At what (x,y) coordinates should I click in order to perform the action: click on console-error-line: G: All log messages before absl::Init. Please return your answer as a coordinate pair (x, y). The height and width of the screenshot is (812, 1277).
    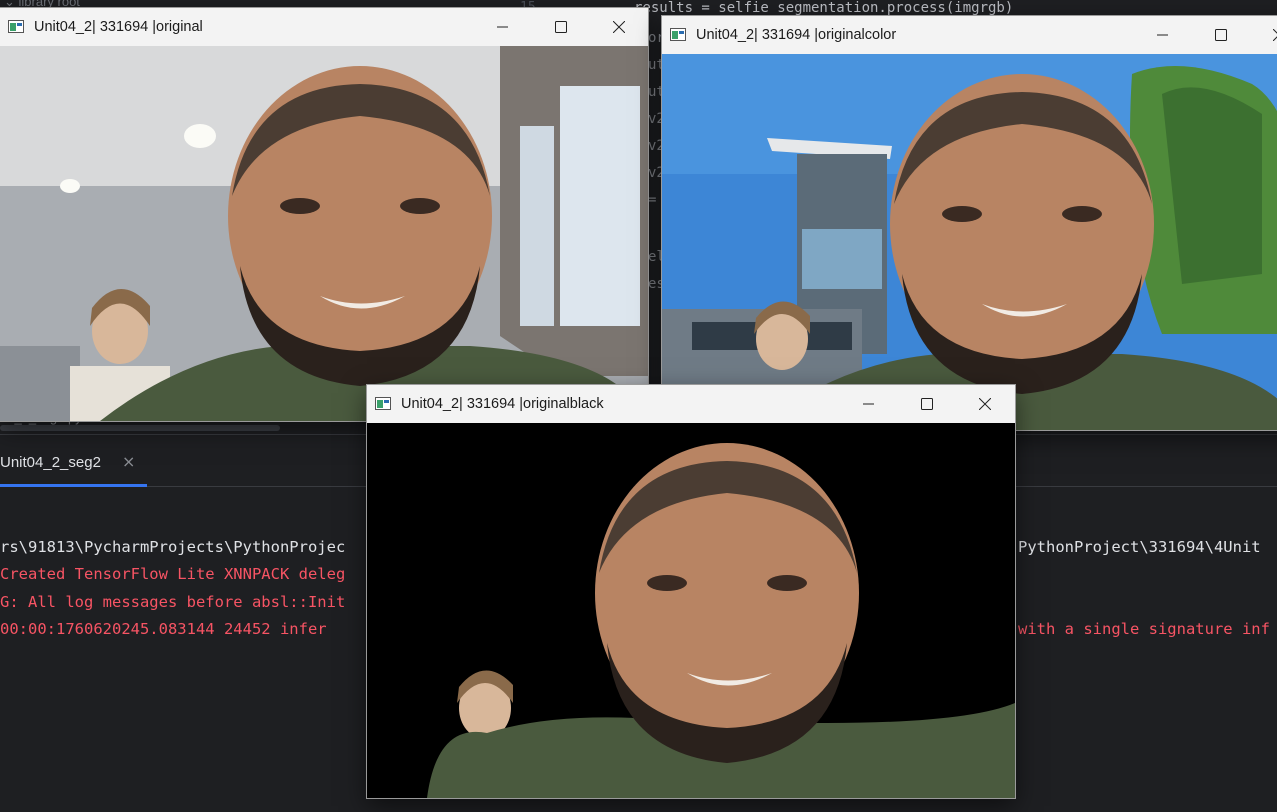
    Looking at the image, I should click on (173, 602).